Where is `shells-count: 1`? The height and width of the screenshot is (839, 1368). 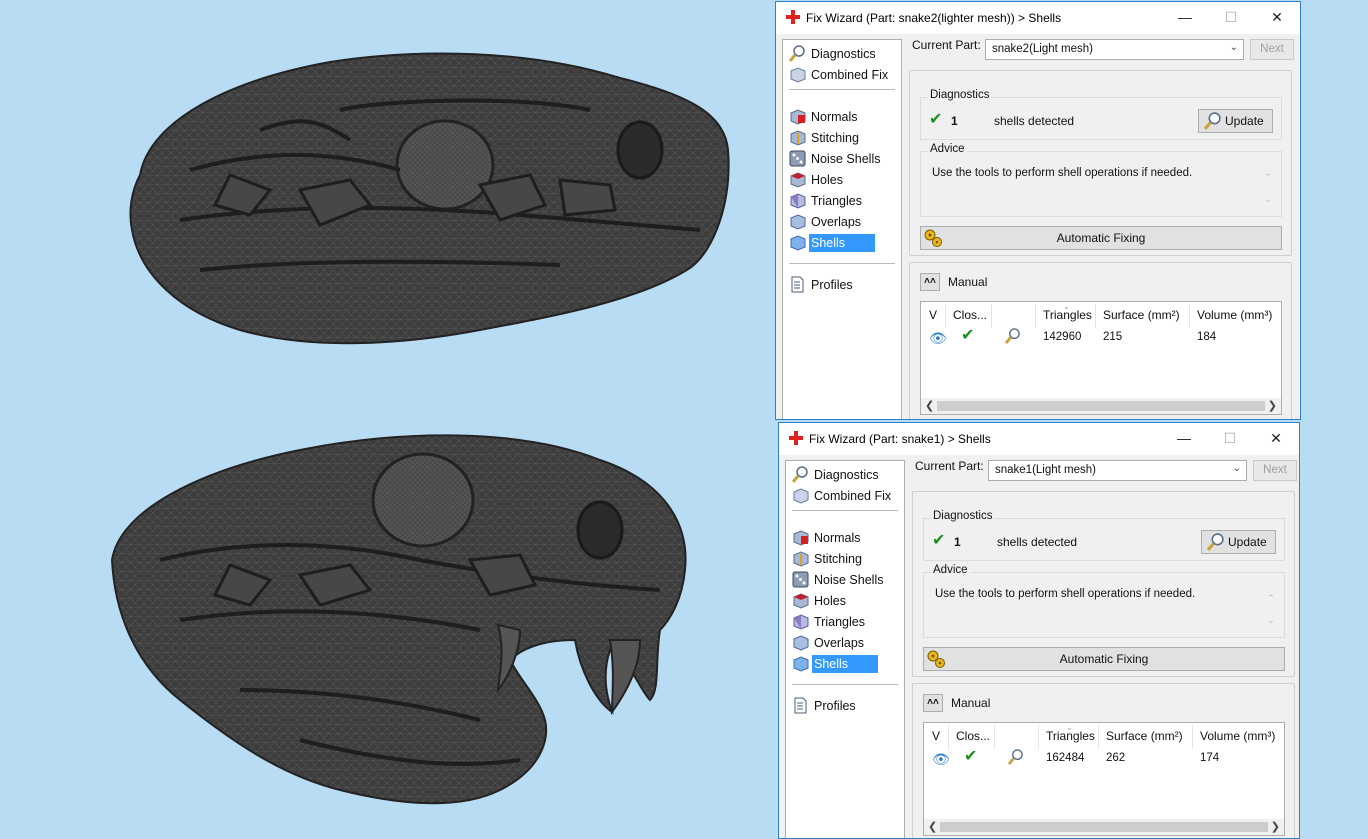 shells-count: 1 is located at coordinates (954, 121).